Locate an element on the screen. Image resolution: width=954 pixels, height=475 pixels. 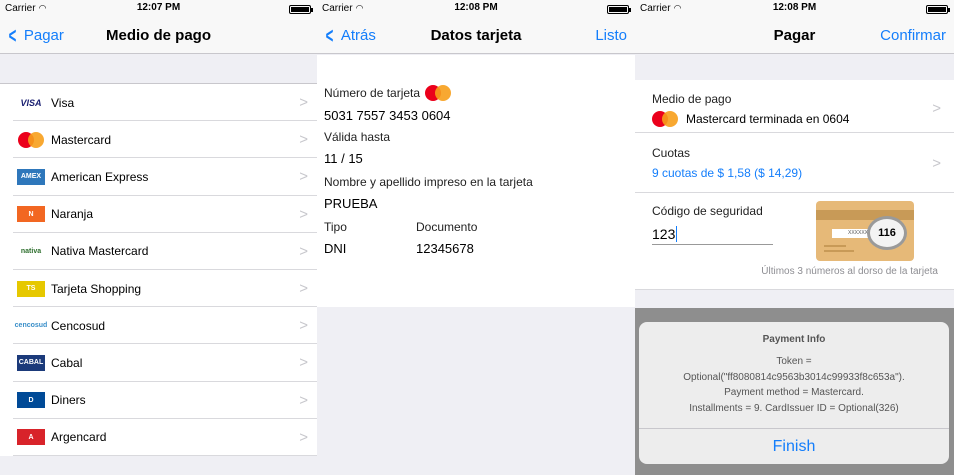
doc-type-label: Tipo is located at coordinates (335, 227).